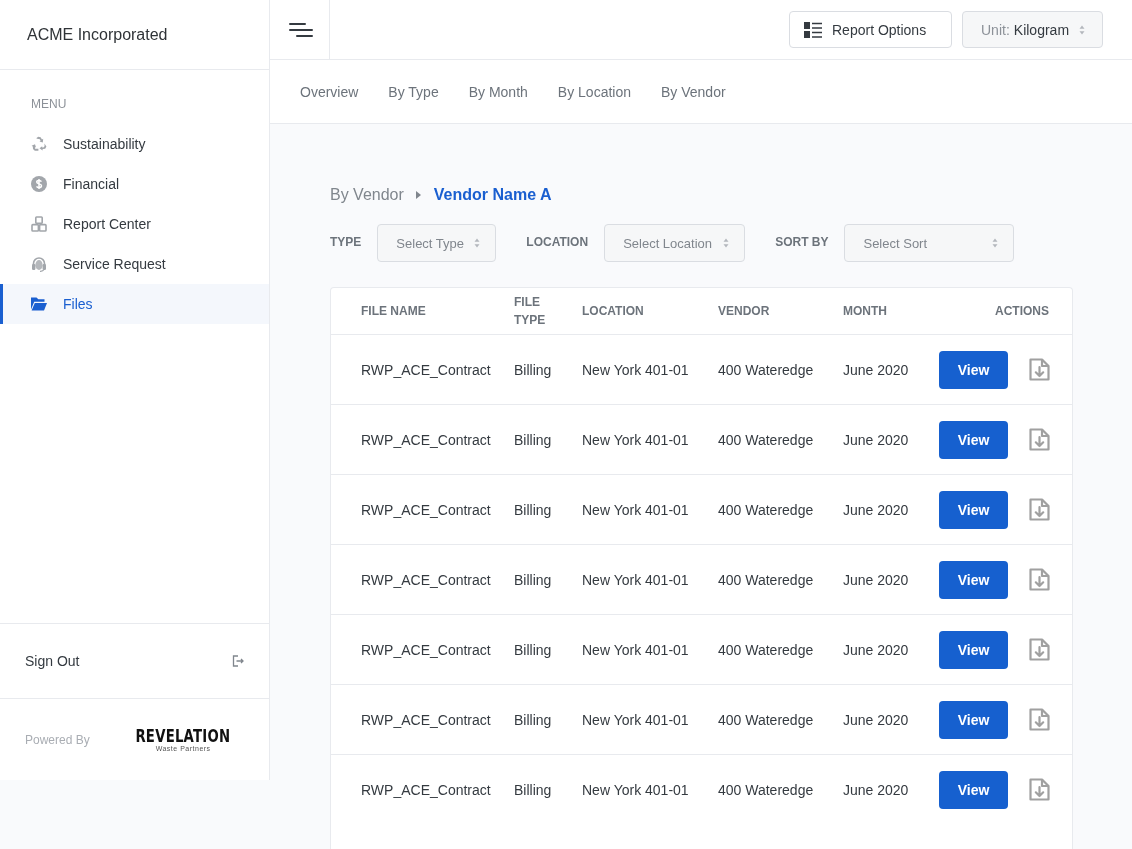 This screenshot has width=1132, height=849. I want to click on sign-out-link: Sign Out, so click(52, 661).